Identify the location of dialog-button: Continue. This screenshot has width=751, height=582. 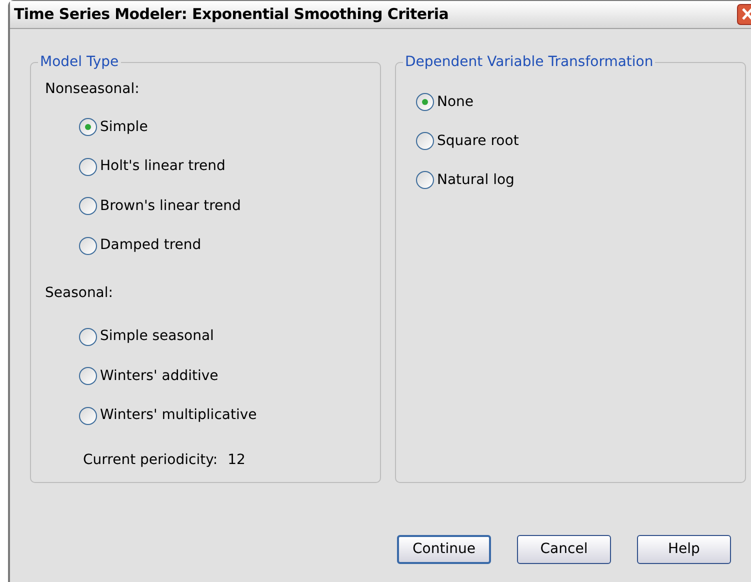
(444, 549).